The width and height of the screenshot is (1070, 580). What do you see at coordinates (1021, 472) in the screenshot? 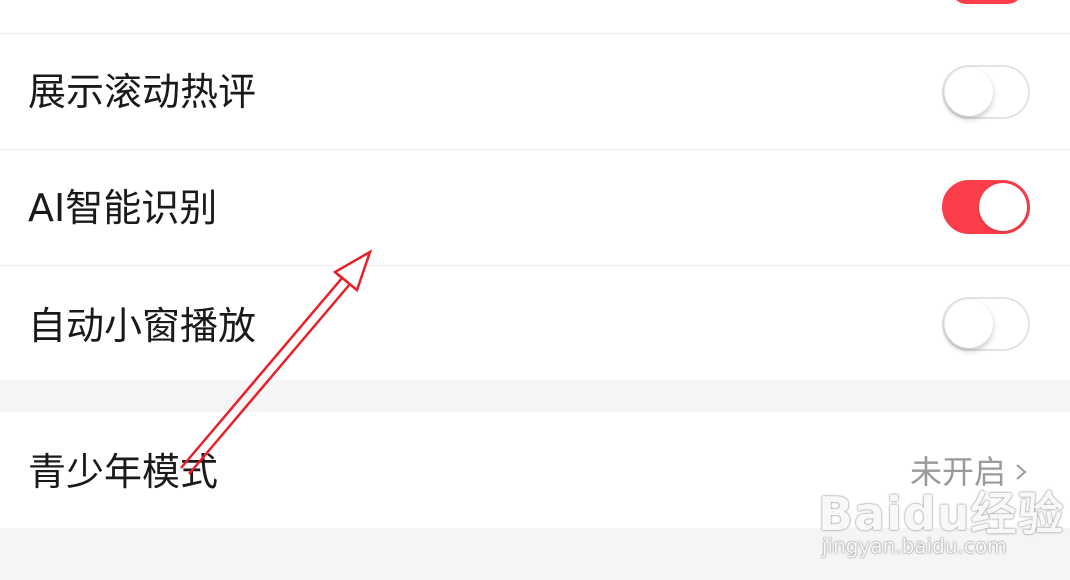
I see `chevron-right-icon` at bounding box center [1021, 472].